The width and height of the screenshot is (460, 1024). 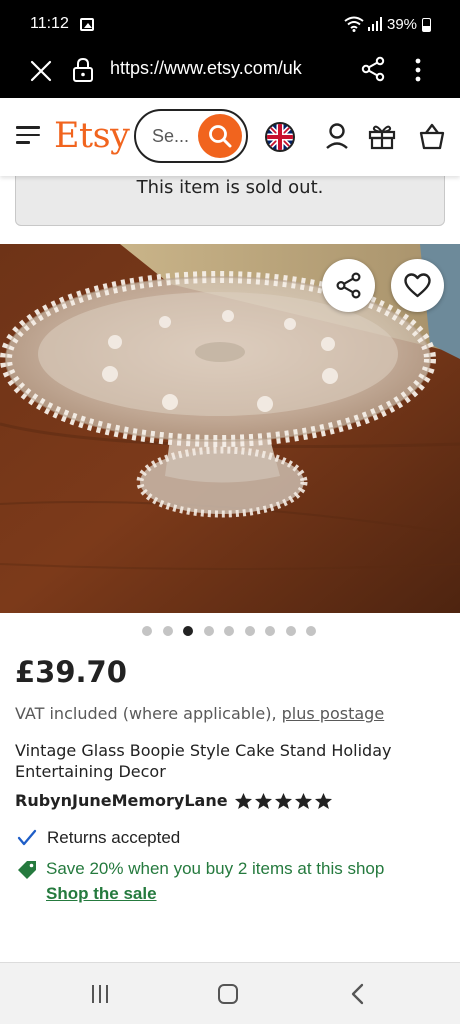 I want to click on status-time: 11:12, so click(x=49, y=23).